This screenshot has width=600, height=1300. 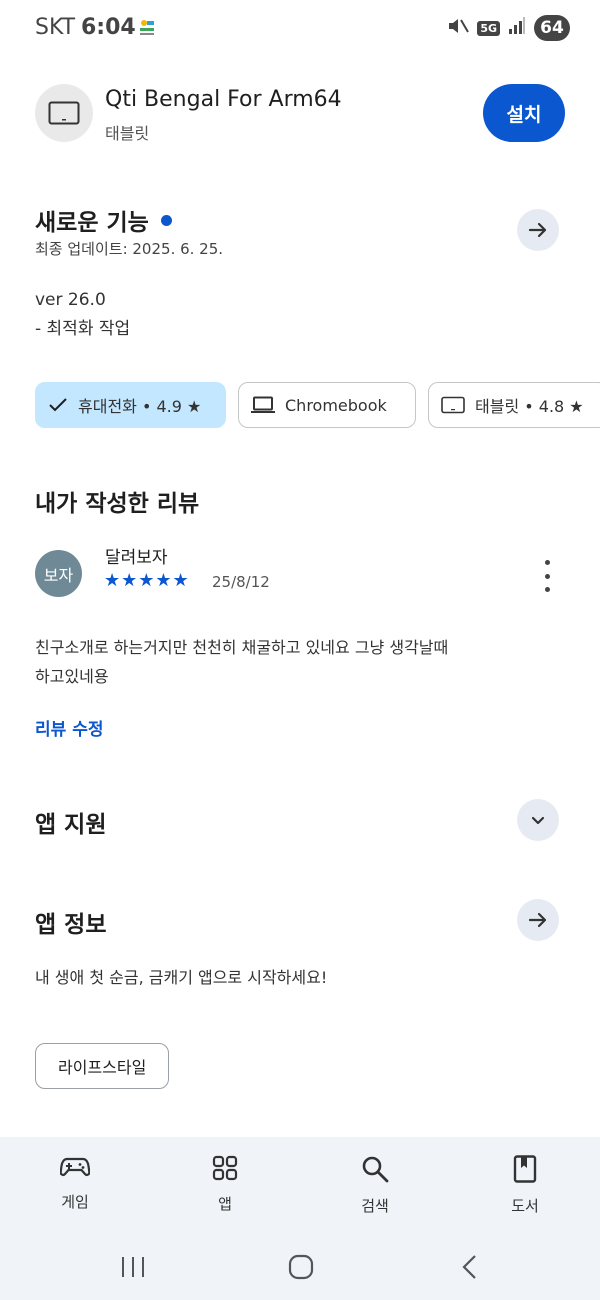 I want to click on chip-tablet: 태블릿 • 4.8 ★, so click(x=514, y=405).